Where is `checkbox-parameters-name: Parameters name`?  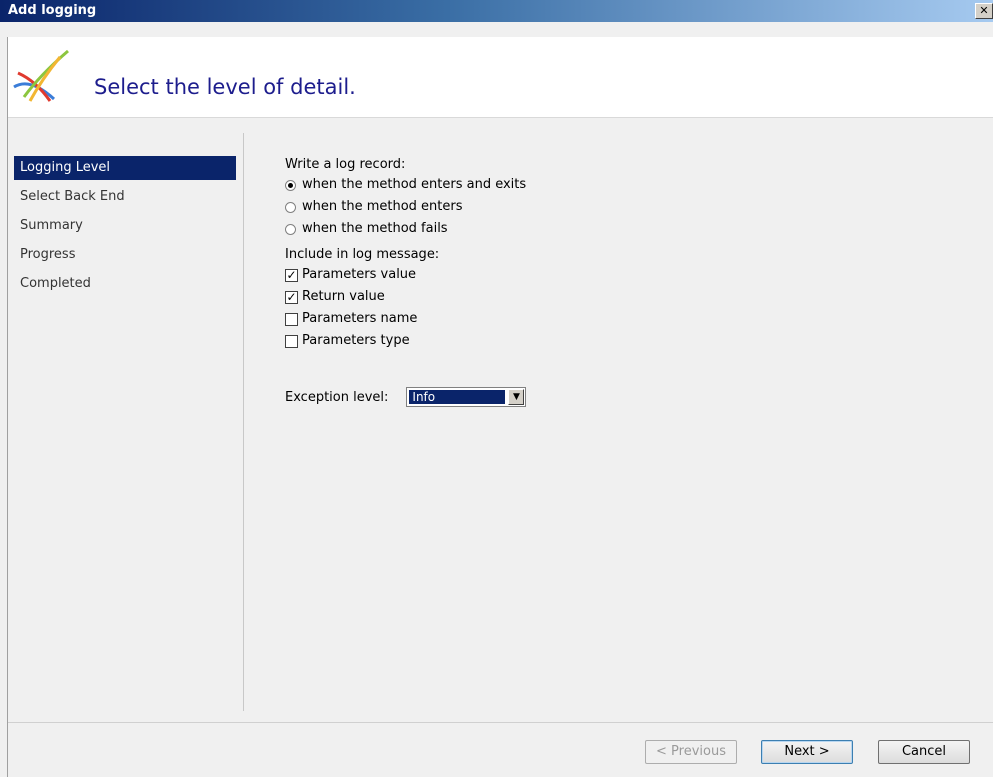 checkbox-parameters-name: Parameters name is located at coordinates (405, 319).